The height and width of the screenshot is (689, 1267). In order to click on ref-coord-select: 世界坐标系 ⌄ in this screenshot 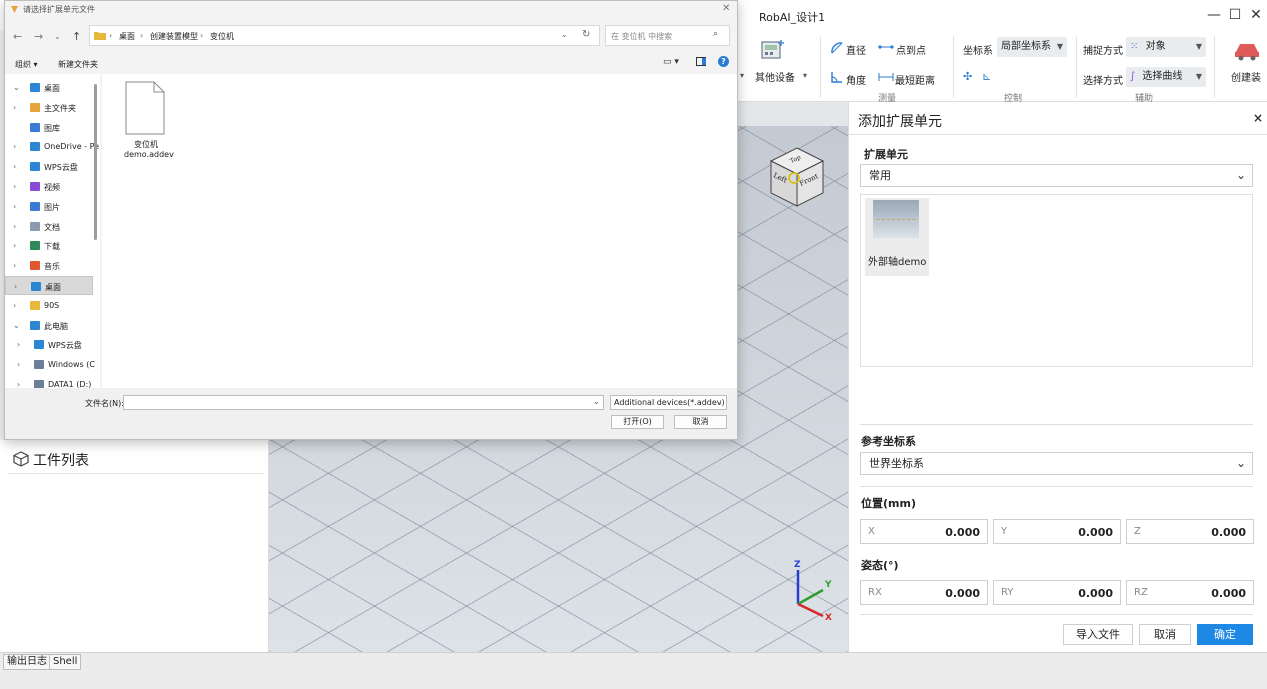, I will do `click(1056, 463)`.